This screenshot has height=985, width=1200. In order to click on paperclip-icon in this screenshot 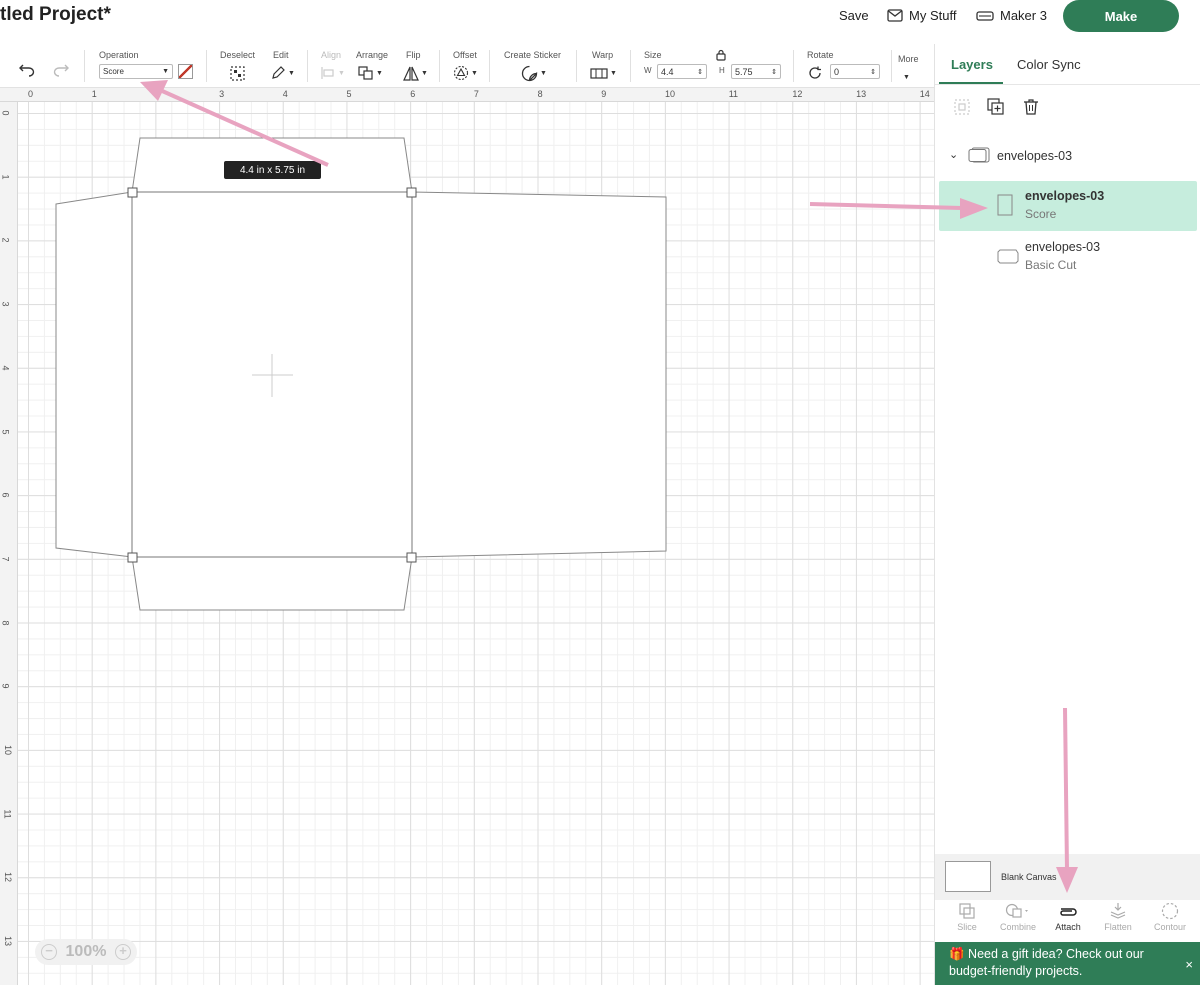, I will do `click(1068, 912)`.